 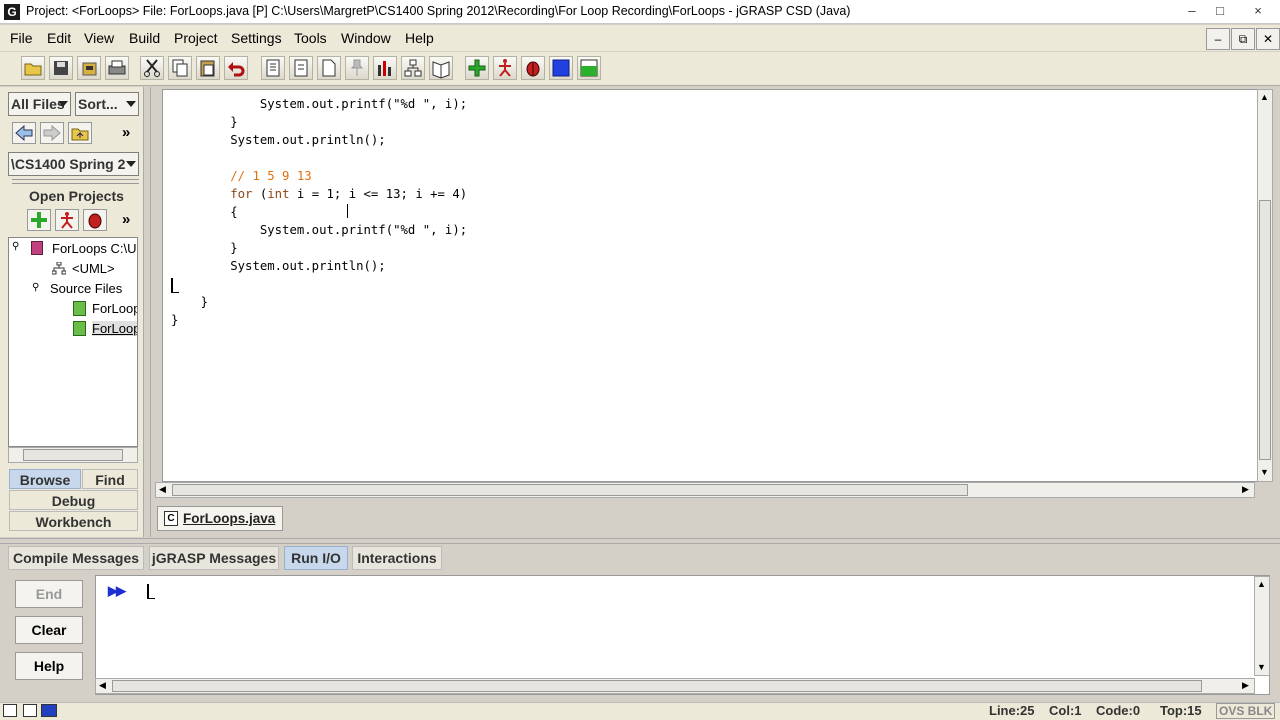 What do you see at coordinates (413, 68) in the screenshot?
I see `uml-icon` at bounding box center [413, 68].